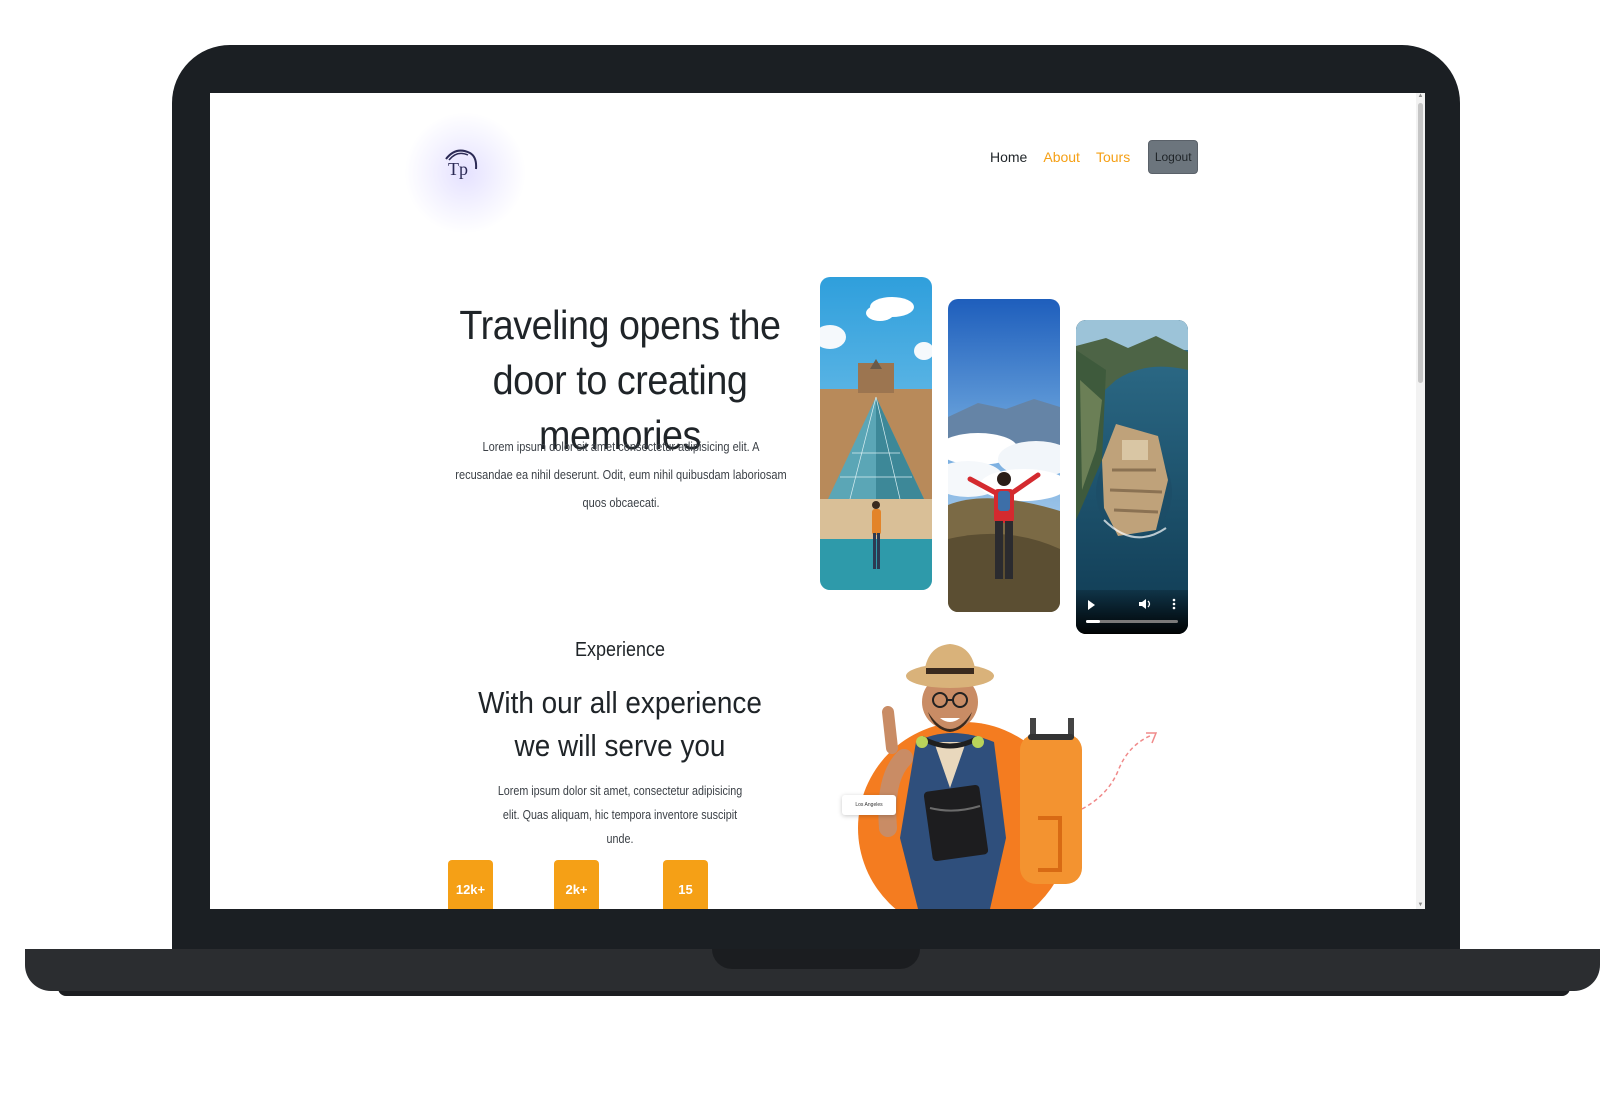 The width and height of the screenshot is (1600, 1097). I want to click on svg-text: Tp, so click(458, 169).